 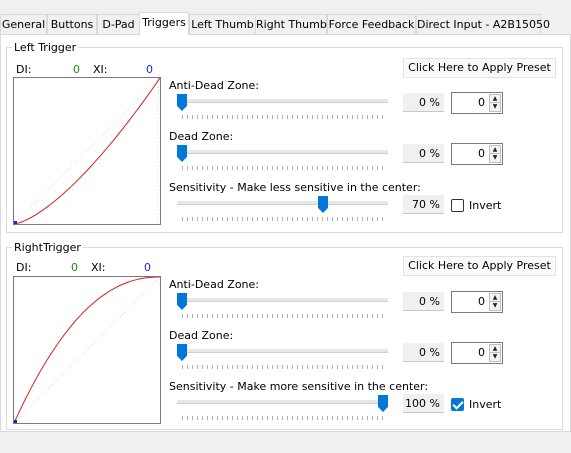 I want to click on right-dead-zone-spinner-value: 0, so click(x=481, y=353).